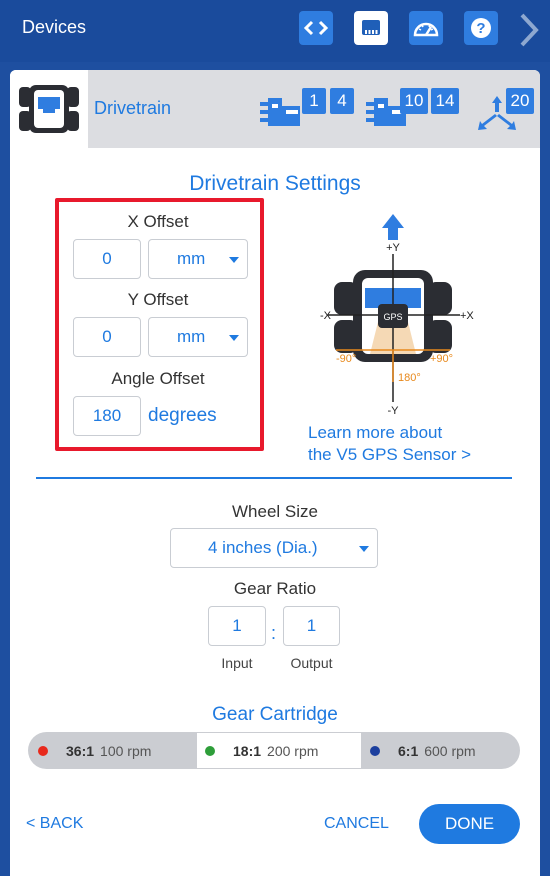 This screenshot has width=550, height=876. I want to click on gps-label: GPS, so click(392, 317).